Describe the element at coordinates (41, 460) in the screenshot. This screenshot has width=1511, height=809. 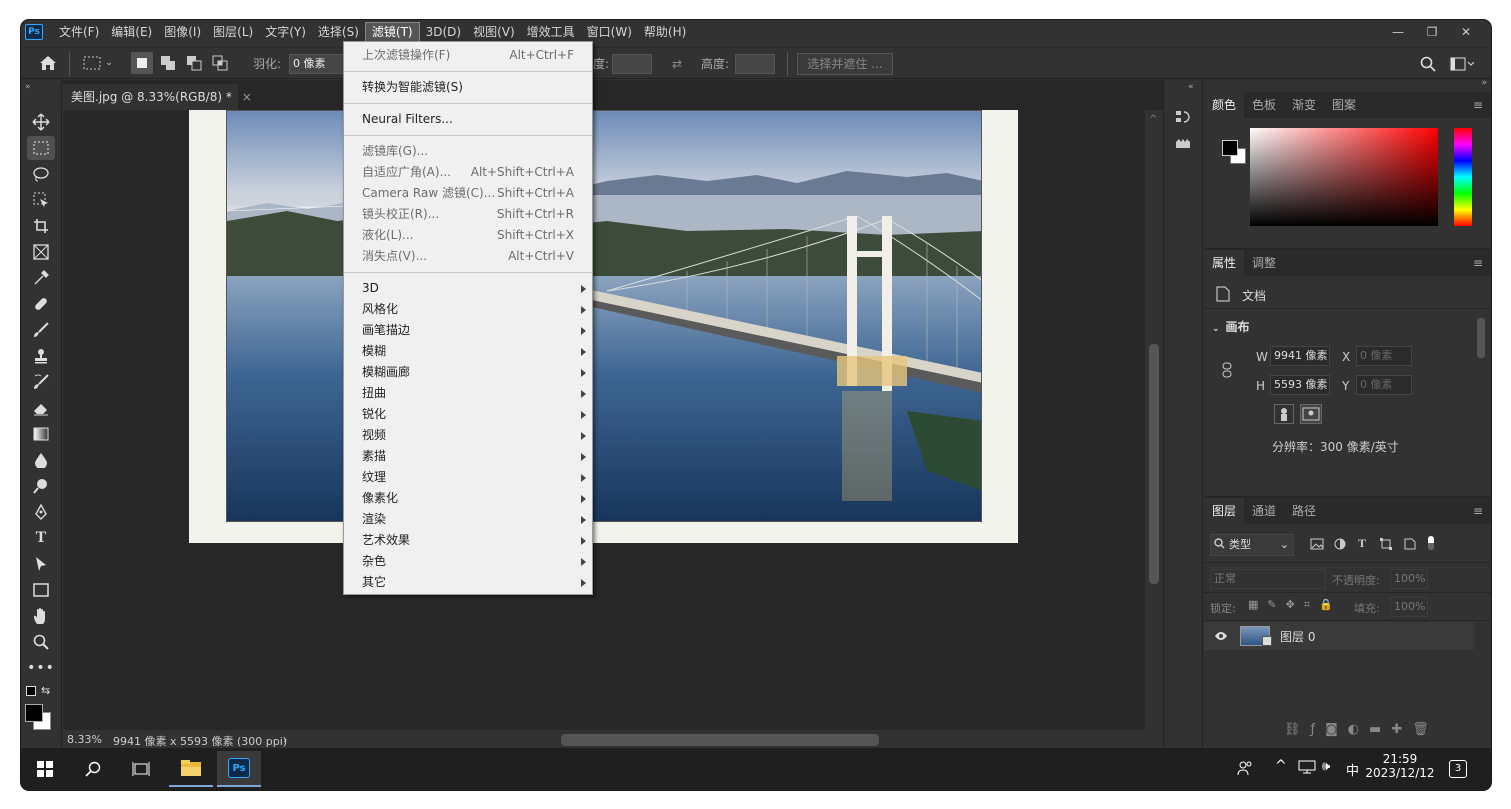
I see `blur-tool-icon` at that location.